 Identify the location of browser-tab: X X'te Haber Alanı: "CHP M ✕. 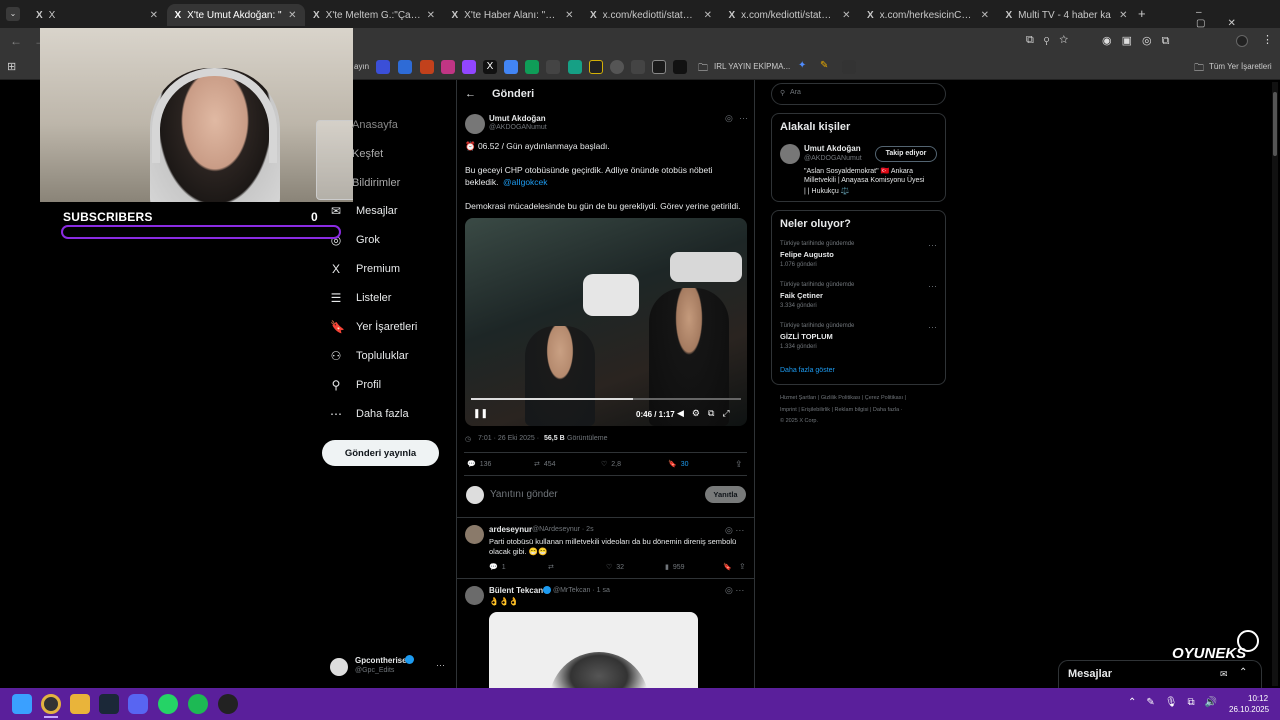
(513, 15).